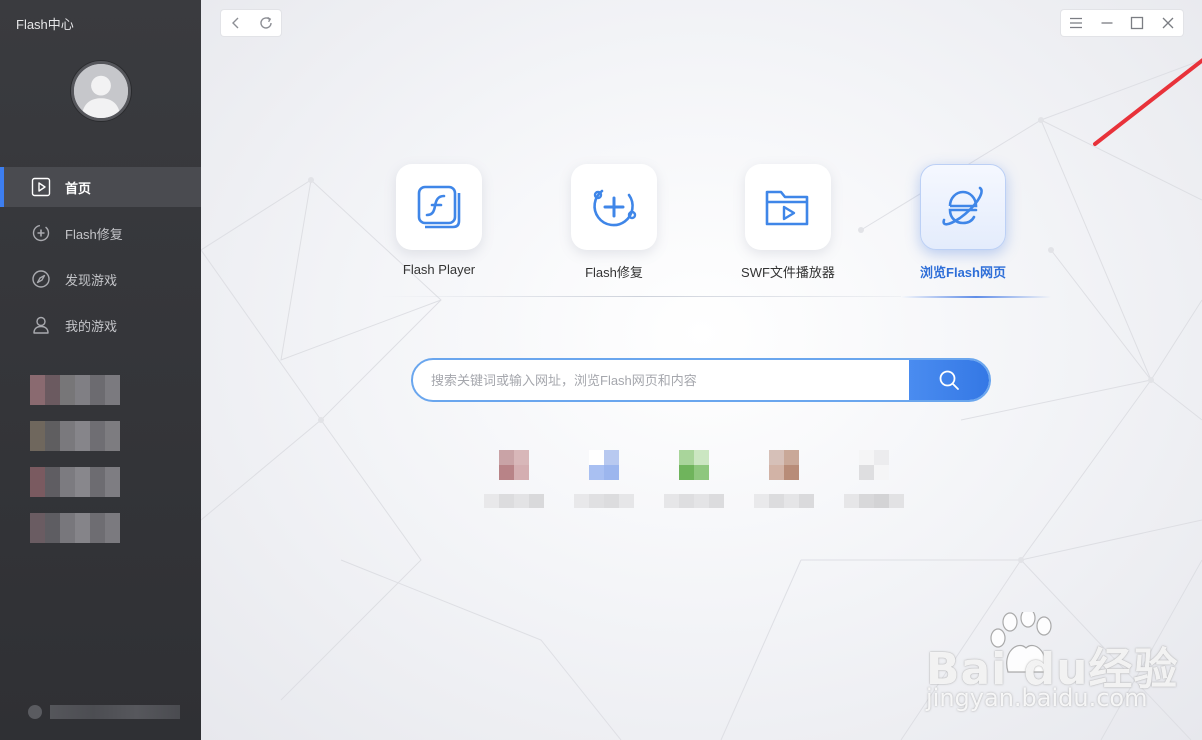  I want to click on tile-label: 浏览Flash网页, so click(963, 272).